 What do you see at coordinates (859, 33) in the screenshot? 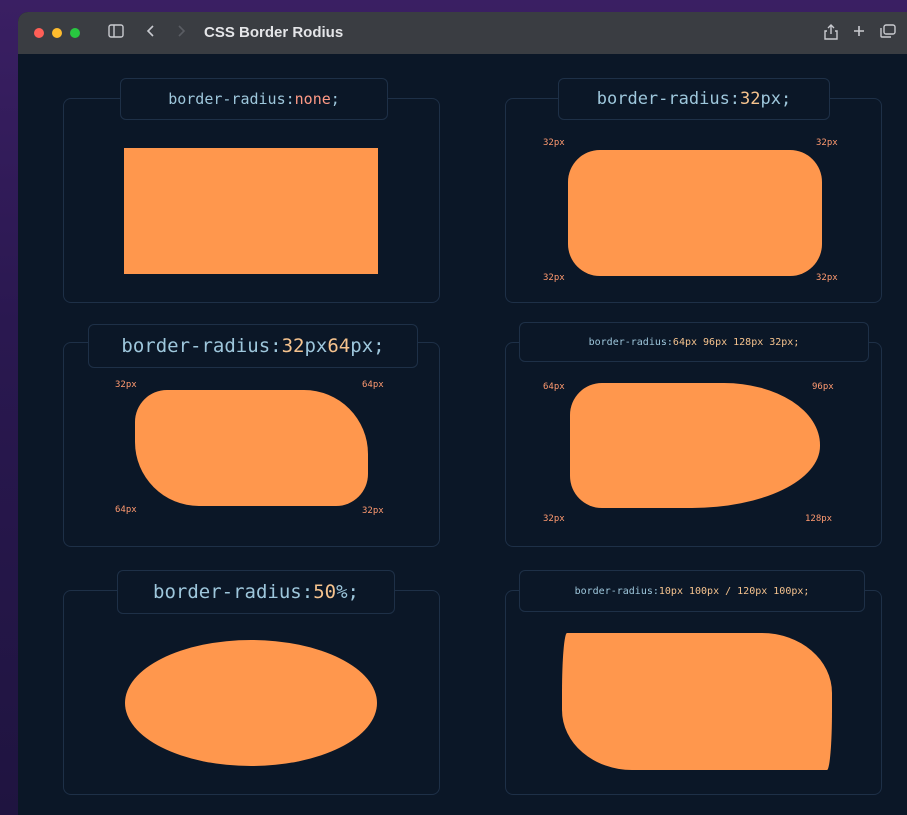
I see `new-tab-icon` at bounding box center [859, 33].